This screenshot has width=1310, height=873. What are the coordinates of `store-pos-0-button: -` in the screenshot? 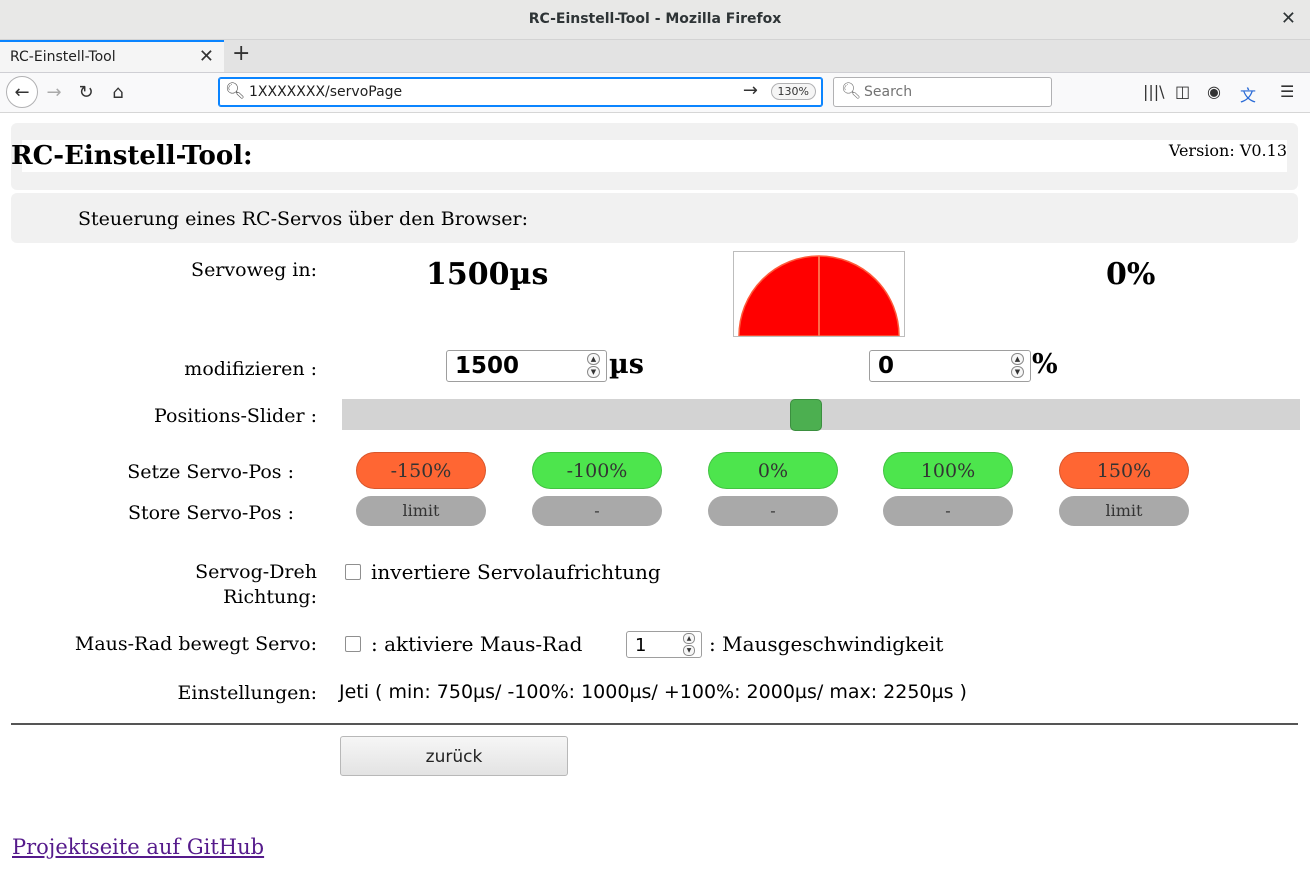 It's located at (773, 511).